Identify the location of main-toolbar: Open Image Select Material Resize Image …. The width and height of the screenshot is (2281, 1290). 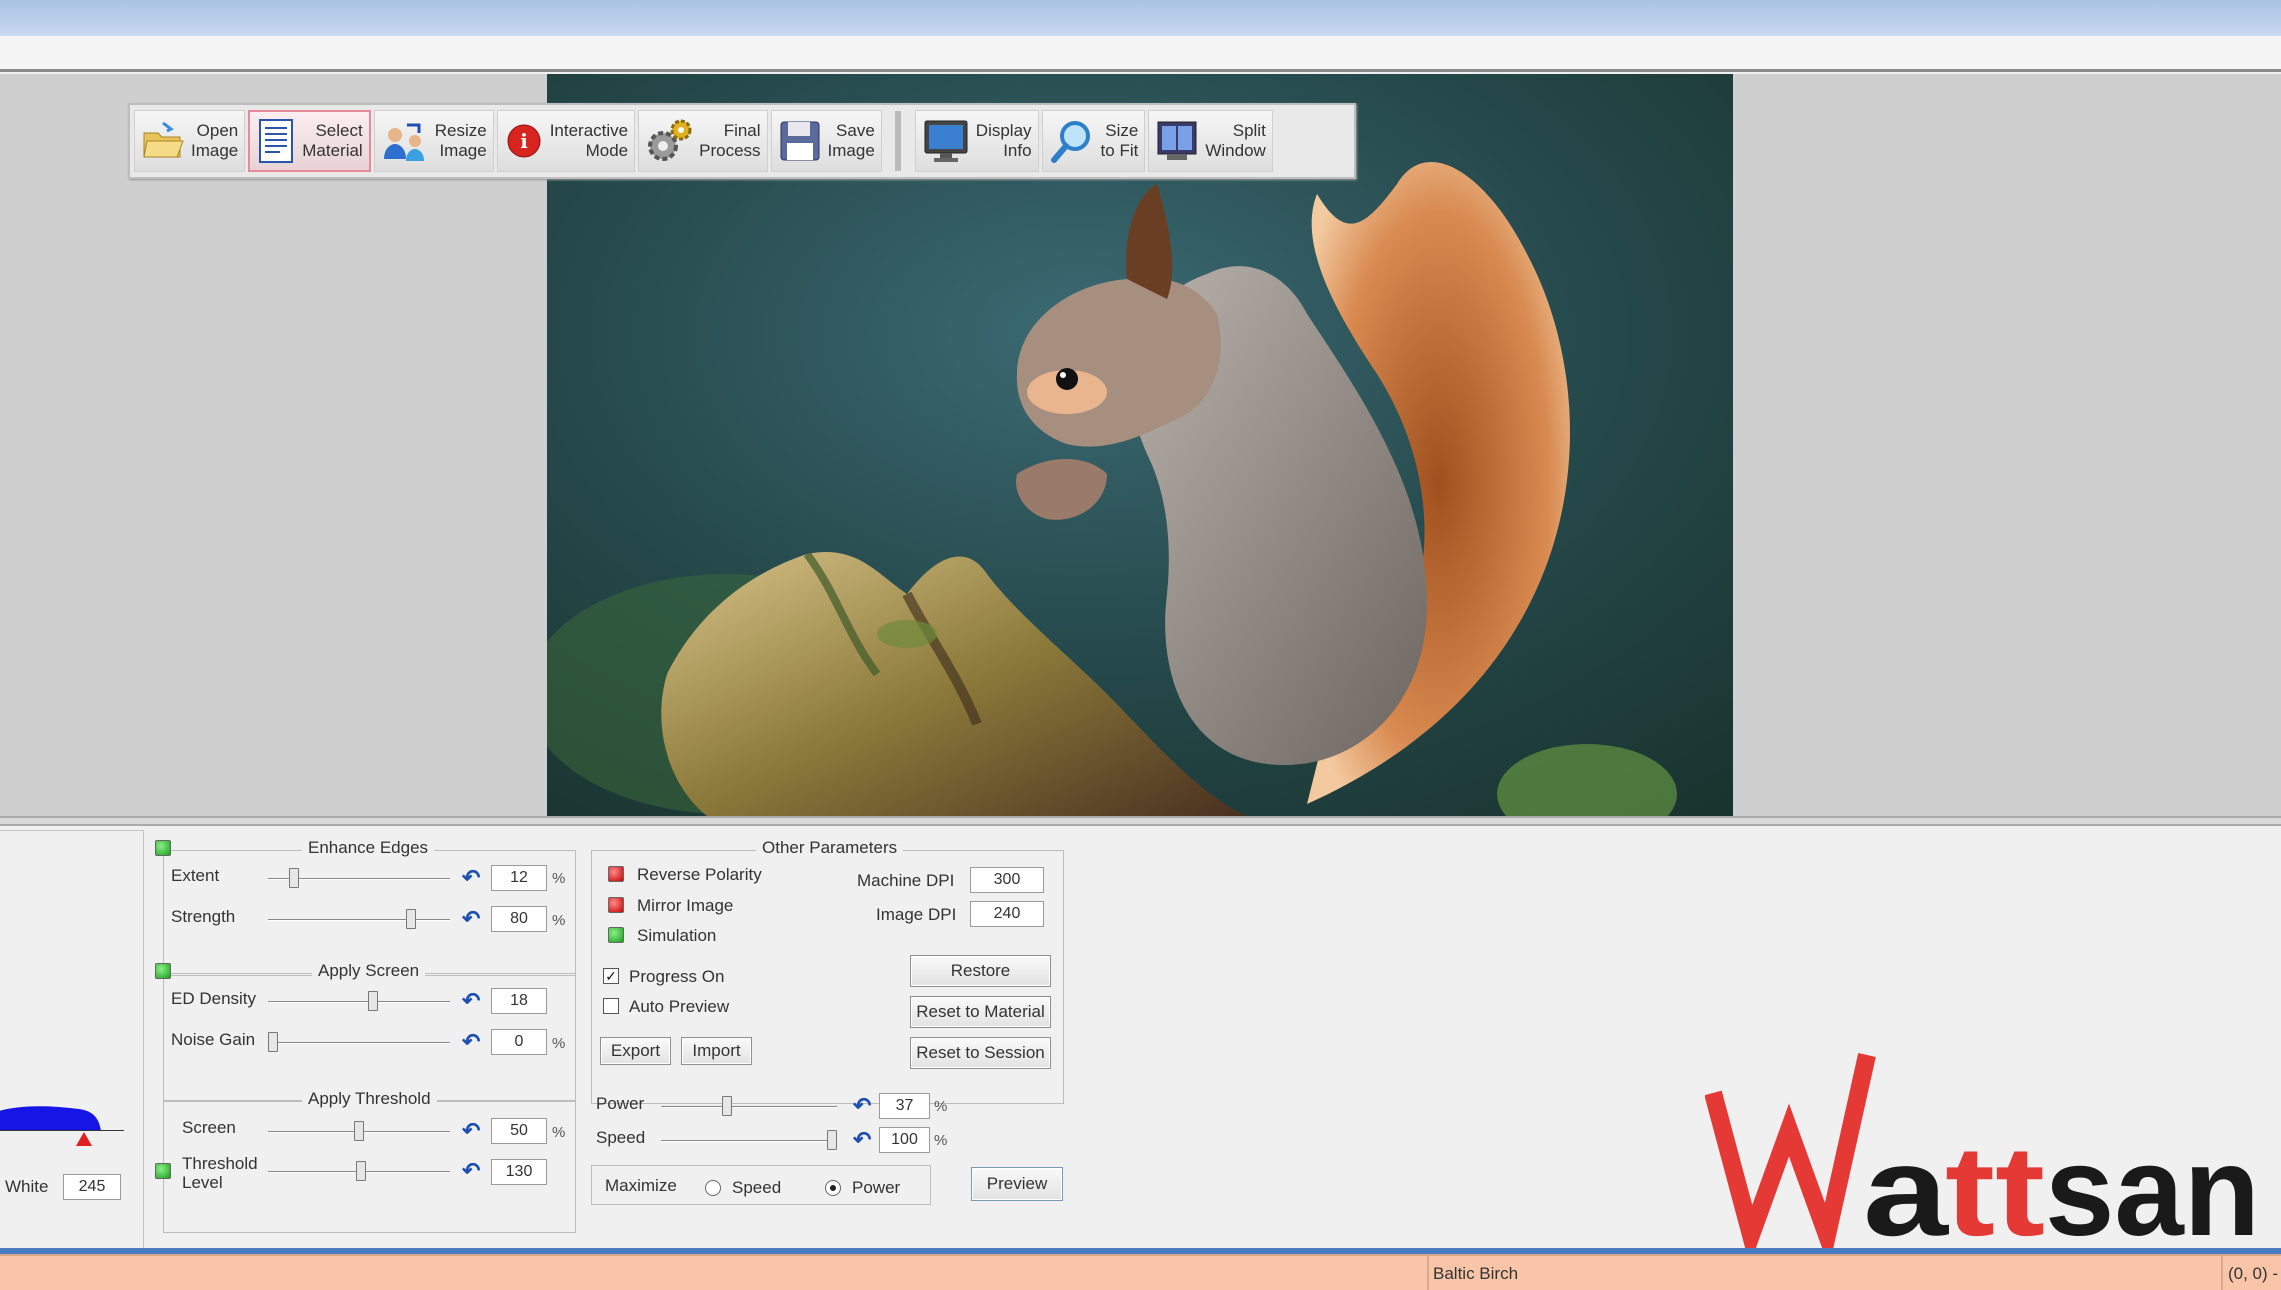
(742, 141).